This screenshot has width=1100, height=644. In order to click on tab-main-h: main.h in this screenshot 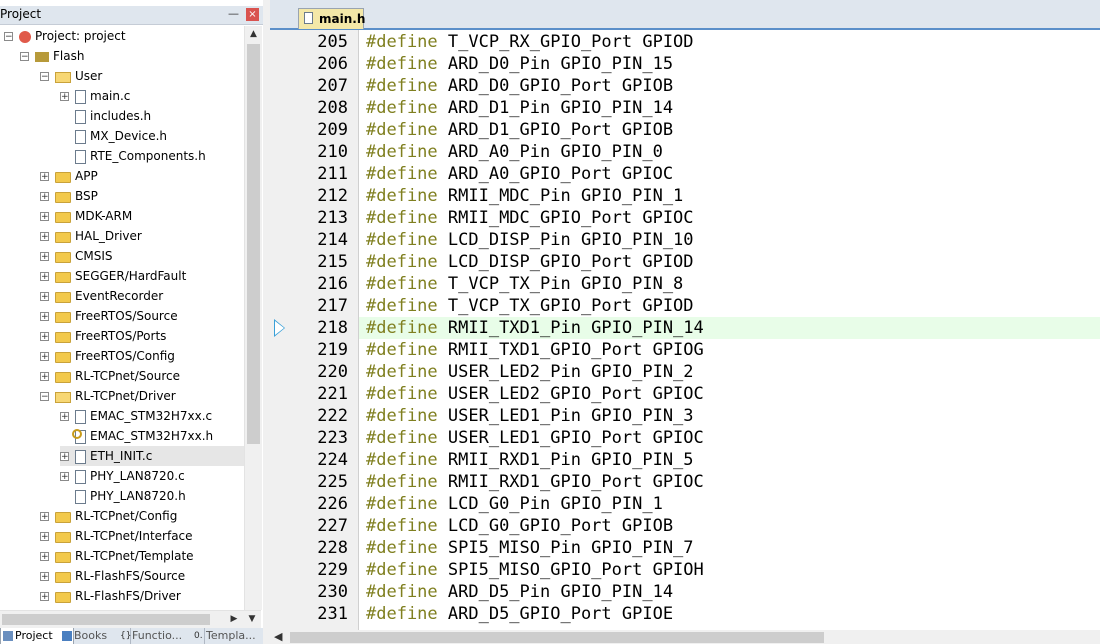, I will do `click(331, 18)`.